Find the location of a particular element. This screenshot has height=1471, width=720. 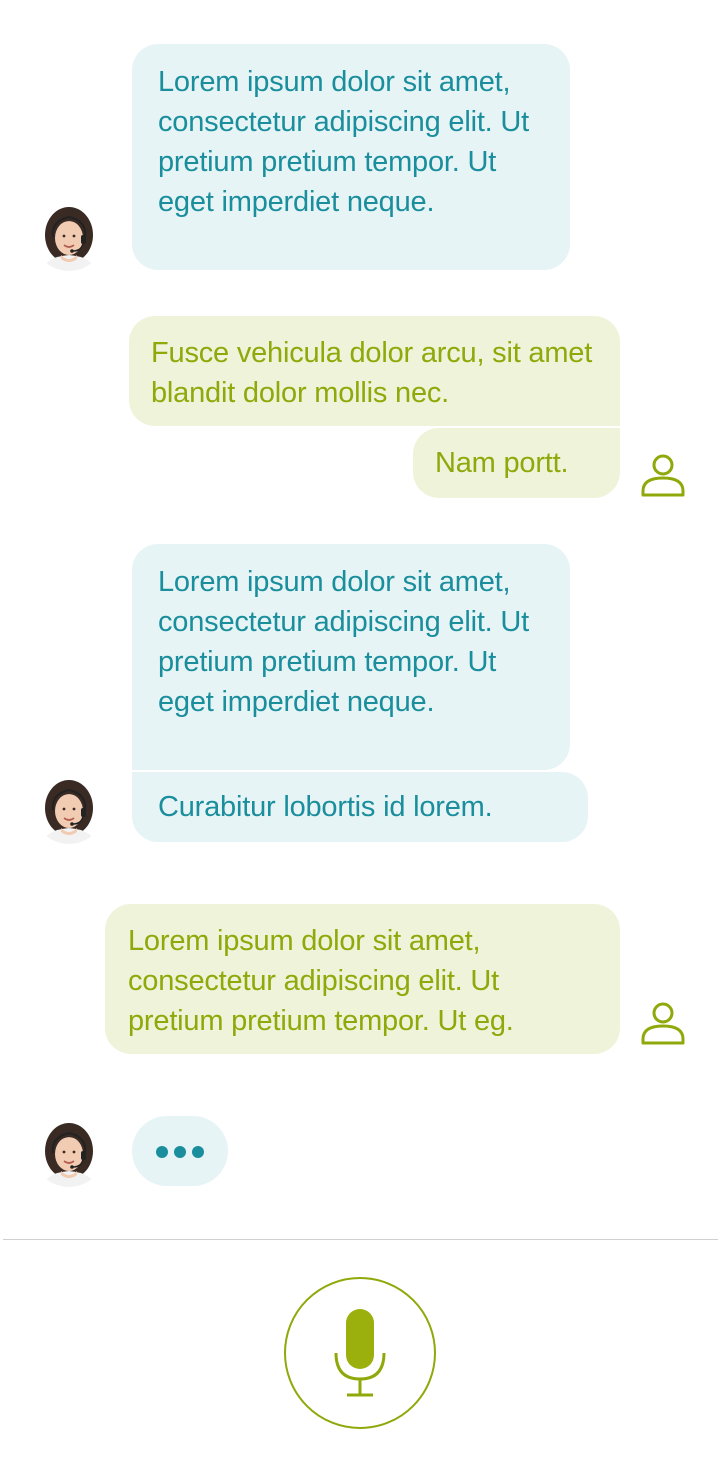

agent-message: Curabitur lobortis id lorem. is located at coordinates (360, 807).